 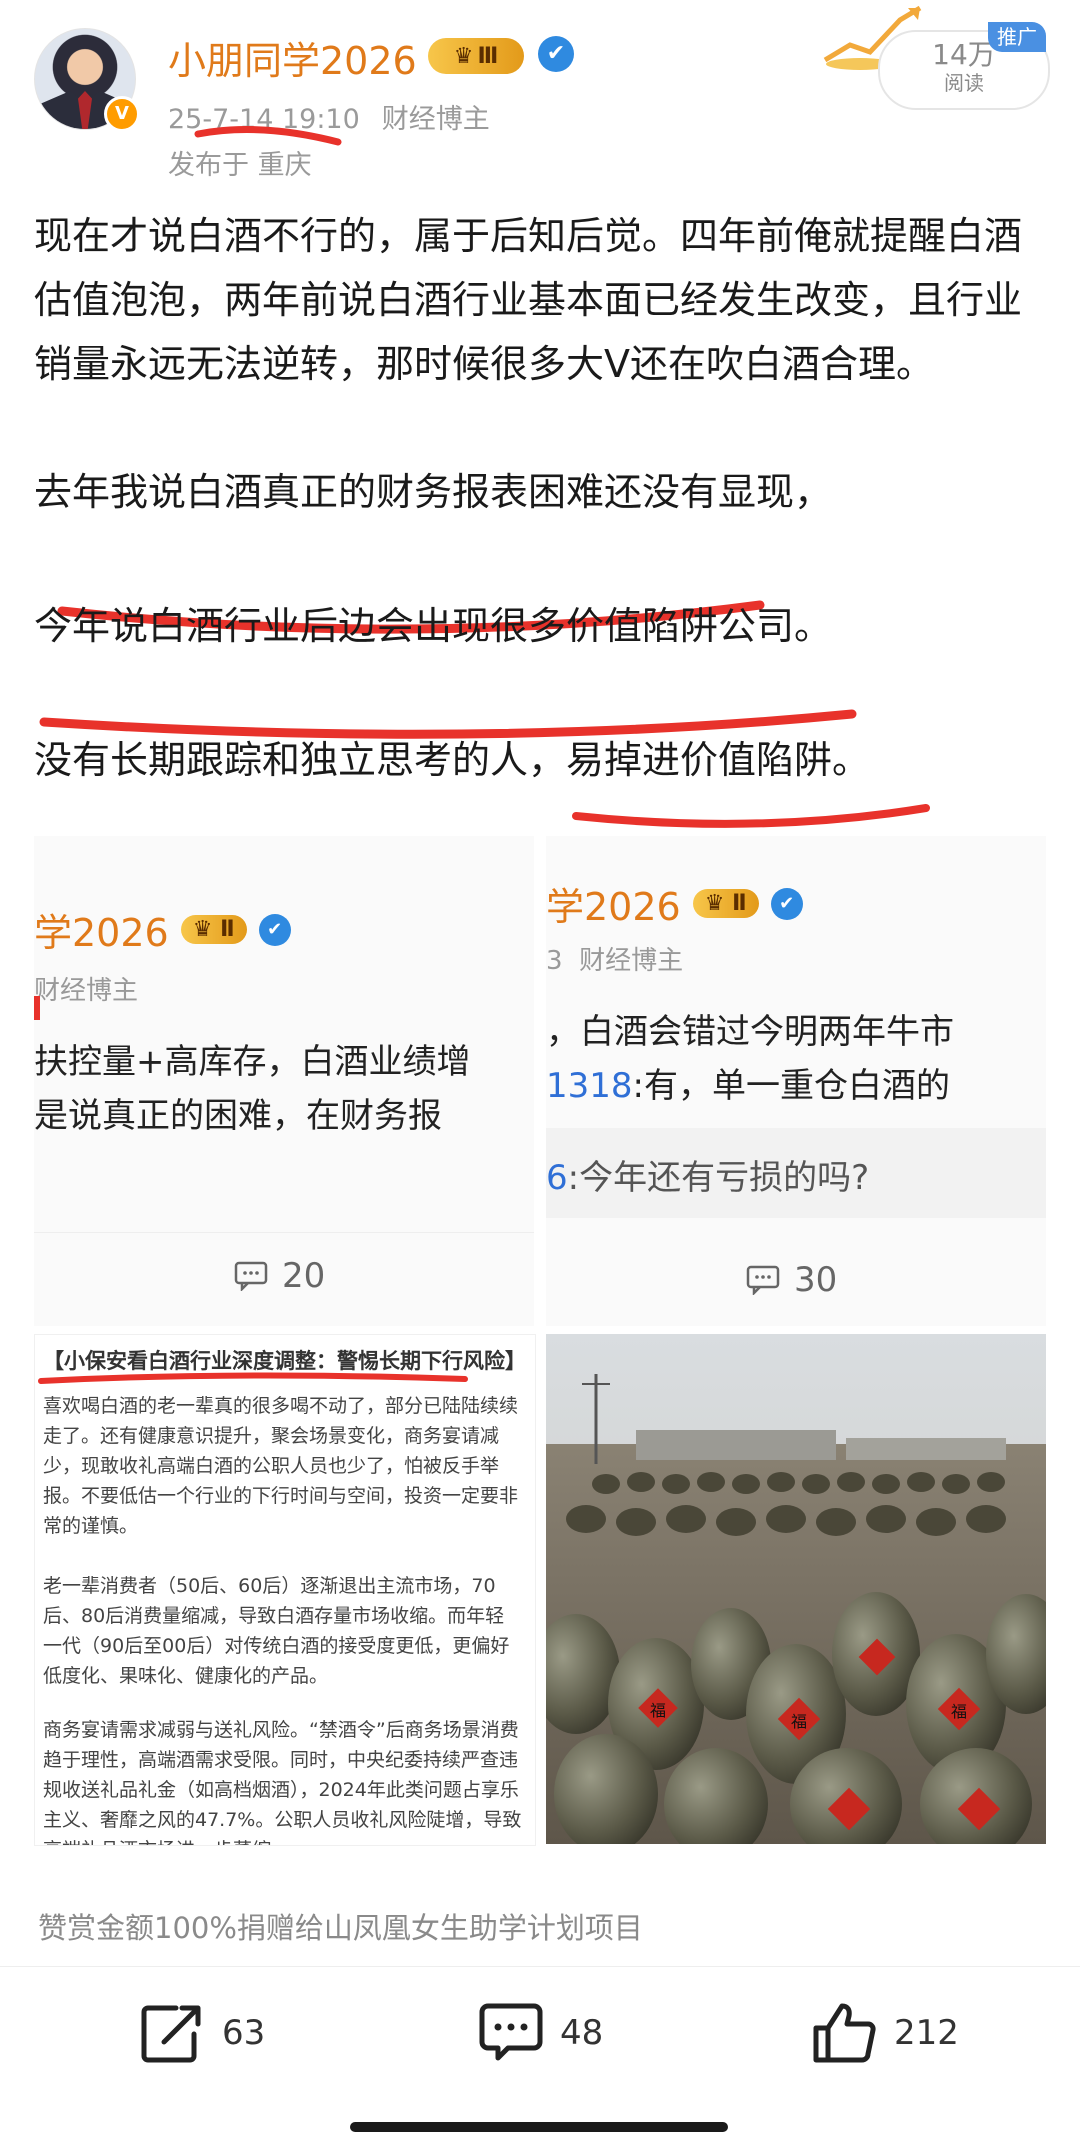 I want to click on article-title-underline, so click(x=253, y=1378).